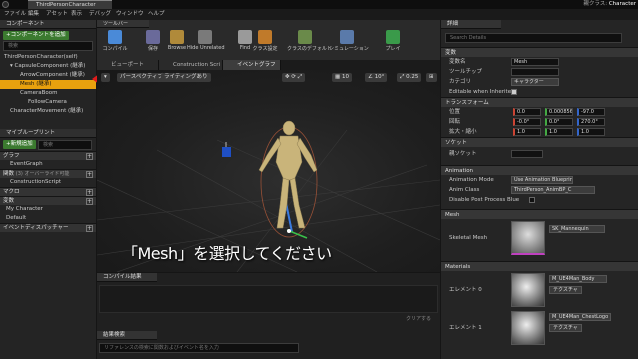 This screenshot has width=638, height=359. What do you see at coordinates (527, 154) in the screenshot?
I see `parent-socket-field` at bounding box center [527, 154].